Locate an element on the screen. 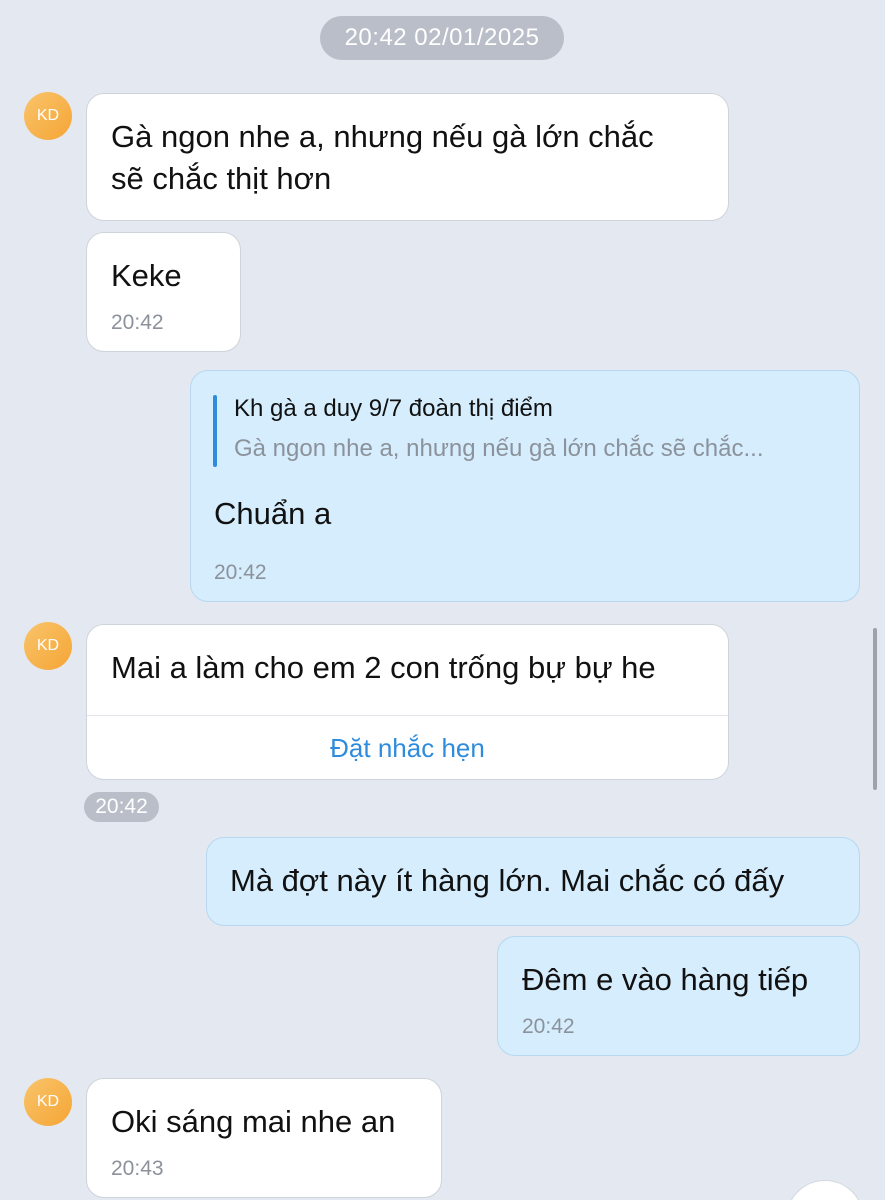 The height and width of the screenshot is (1200, 885). scrollbar is located at coordinates (875, 709).